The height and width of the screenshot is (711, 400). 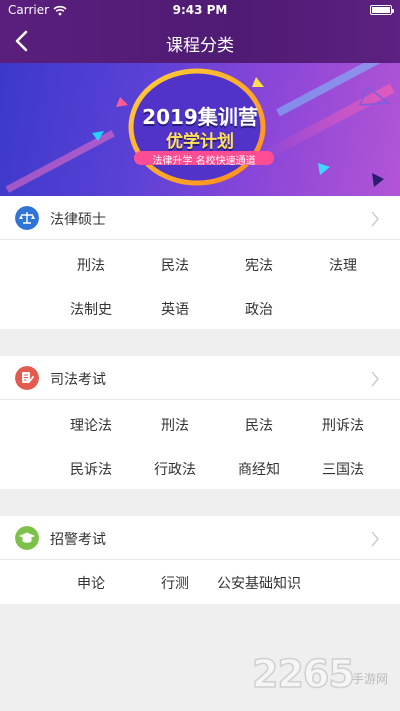 What do you see at coordinates (175, 309) in the screenshot?
I see `subject-item: 英语` at bounding box center [175, 309].